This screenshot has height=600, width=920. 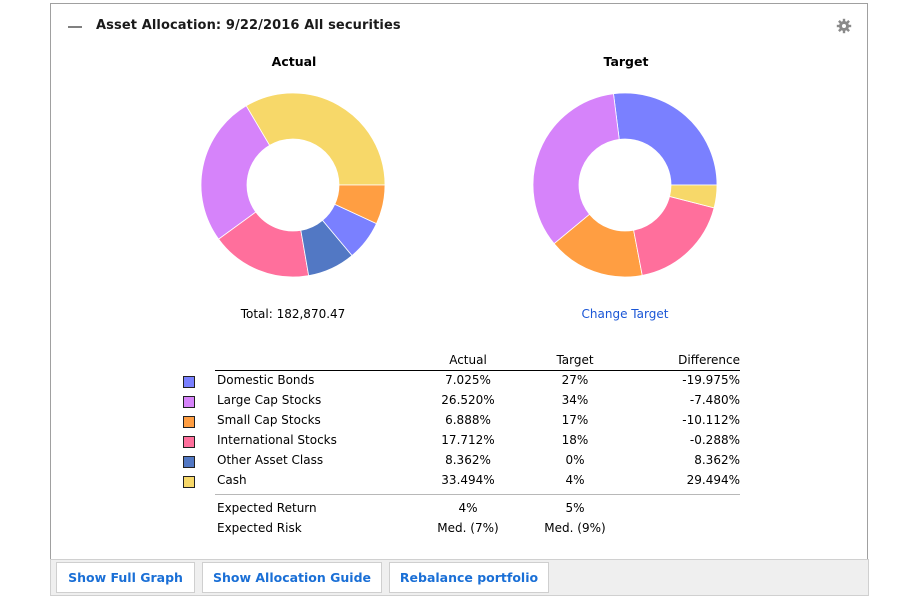 I want to click on actual-value: 26.520%, so click(x=468, y=400).